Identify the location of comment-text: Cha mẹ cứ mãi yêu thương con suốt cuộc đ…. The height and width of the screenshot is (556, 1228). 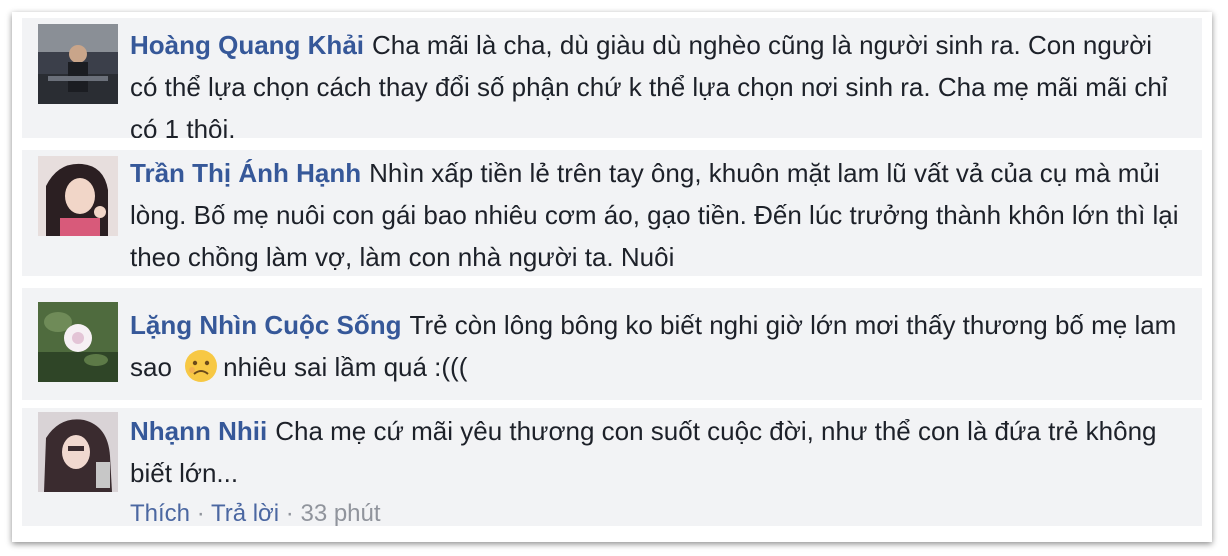
(643, 452).